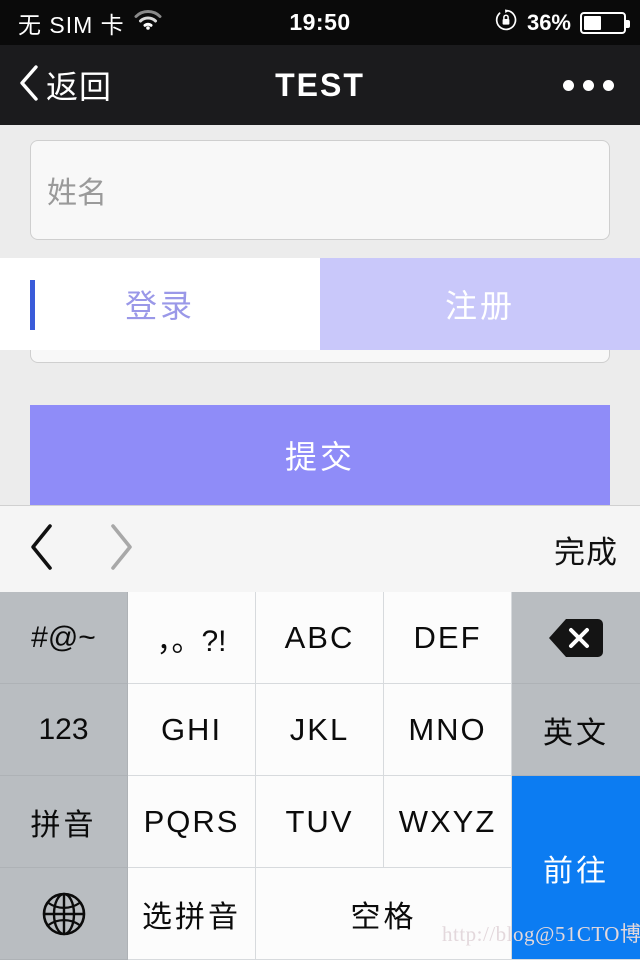 This screenshot has width=640, height=960. I want to click on key-space: 空格, so click(384, 914).